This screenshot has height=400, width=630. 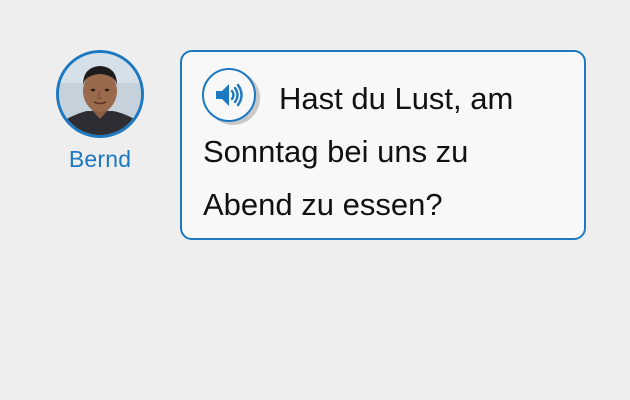 I want to click on play-audio-button, so click(x=229, y=95).